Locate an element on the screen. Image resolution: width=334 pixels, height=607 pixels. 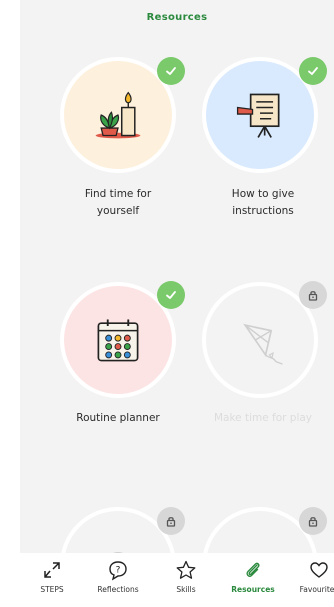
resource-tile-make-time-for-play: Make time for play is located at coordinates (263, 360).